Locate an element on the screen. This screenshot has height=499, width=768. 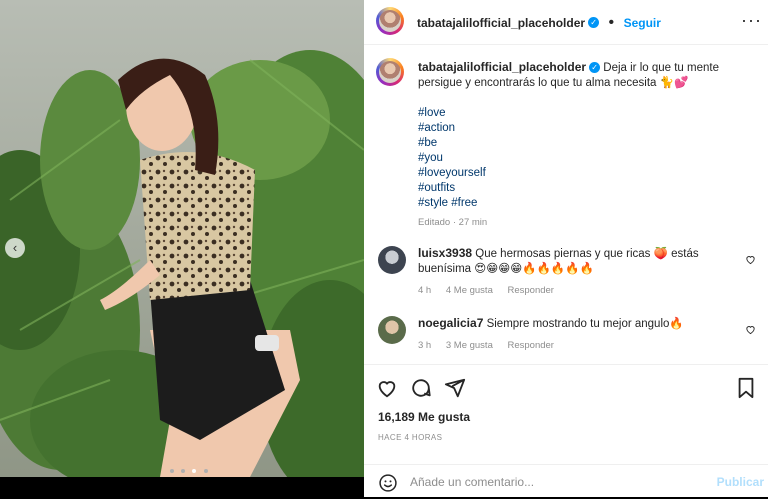
username-link: tabatajalilofficial_placeholder is located at coordinates (501, 23).